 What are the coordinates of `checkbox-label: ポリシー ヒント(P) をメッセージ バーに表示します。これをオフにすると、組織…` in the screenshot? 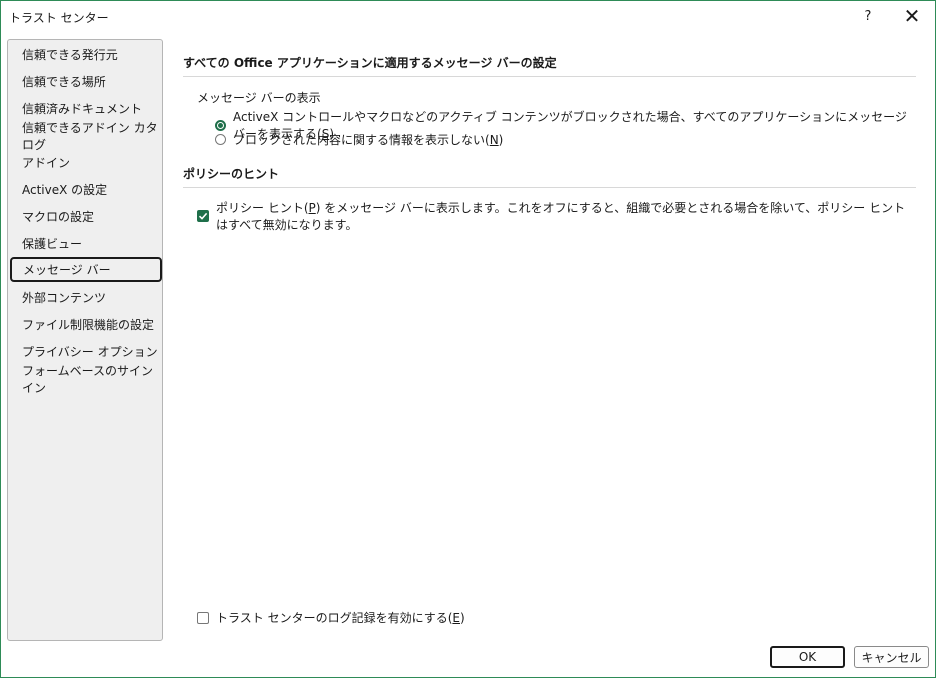 It's located at (561, 216).